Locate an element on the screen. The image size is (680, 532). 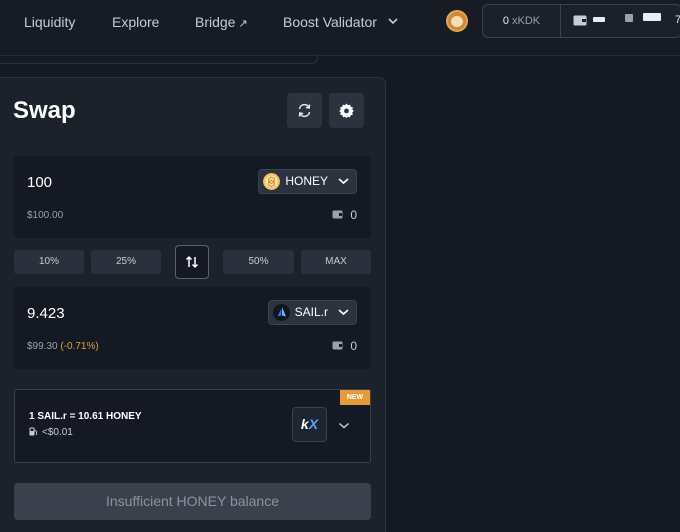
logo-k: k is located at coordinates (304, 424).